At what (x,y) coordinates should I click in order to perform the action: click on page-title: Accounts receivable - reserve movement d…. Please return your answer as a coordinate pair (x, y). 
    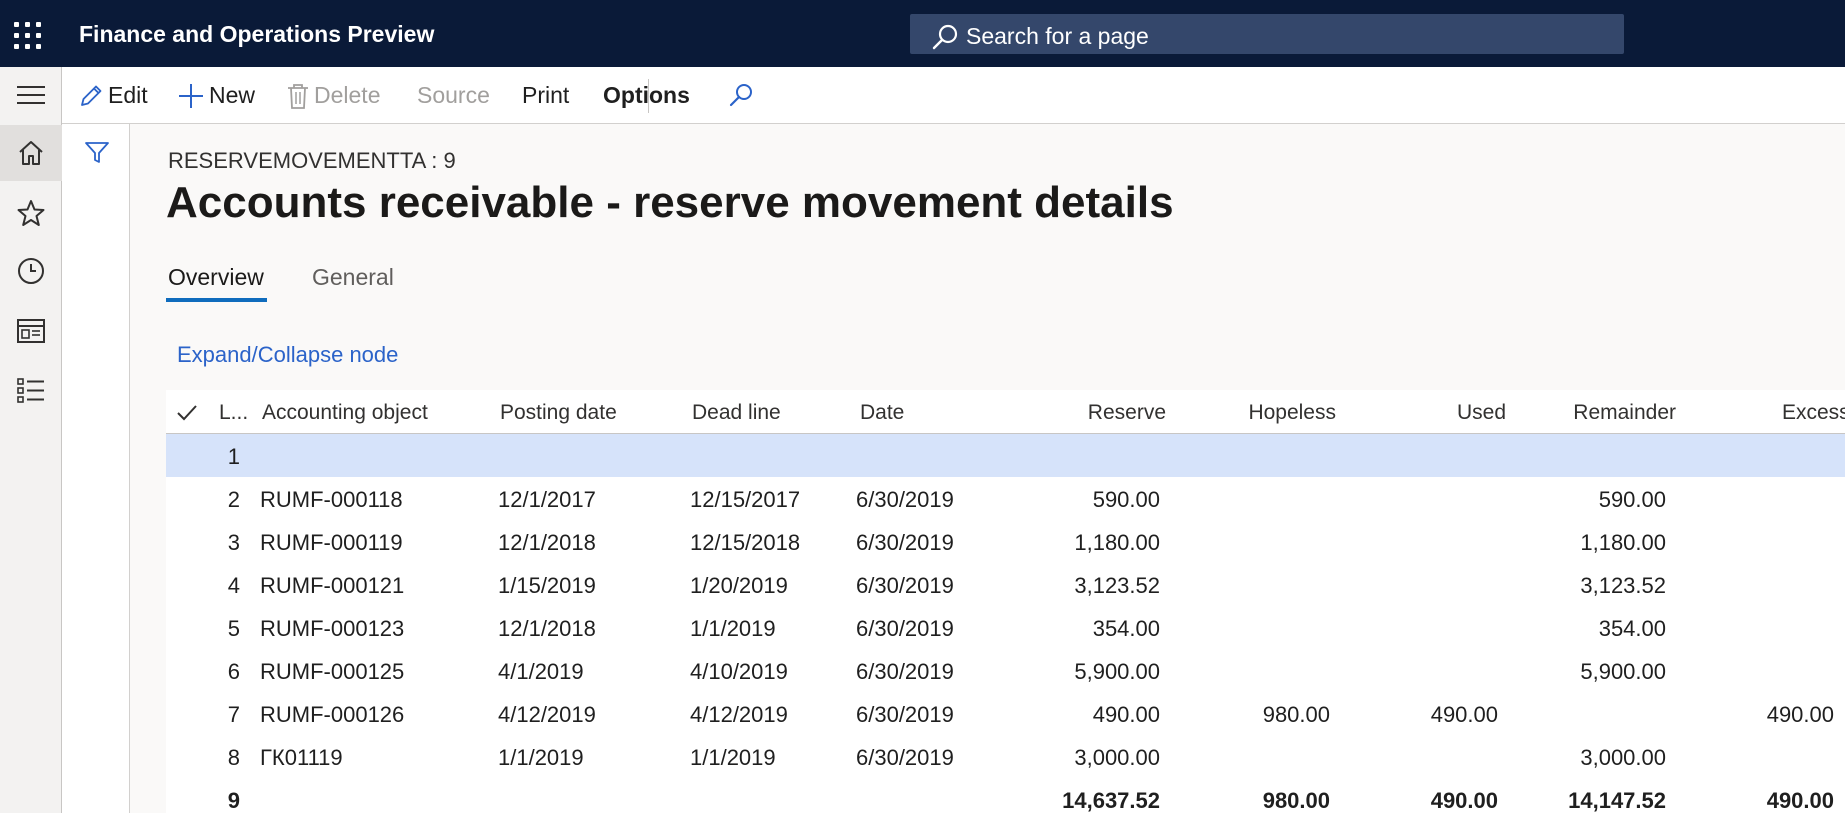
    Looking at the image, I should click on (670, 202).